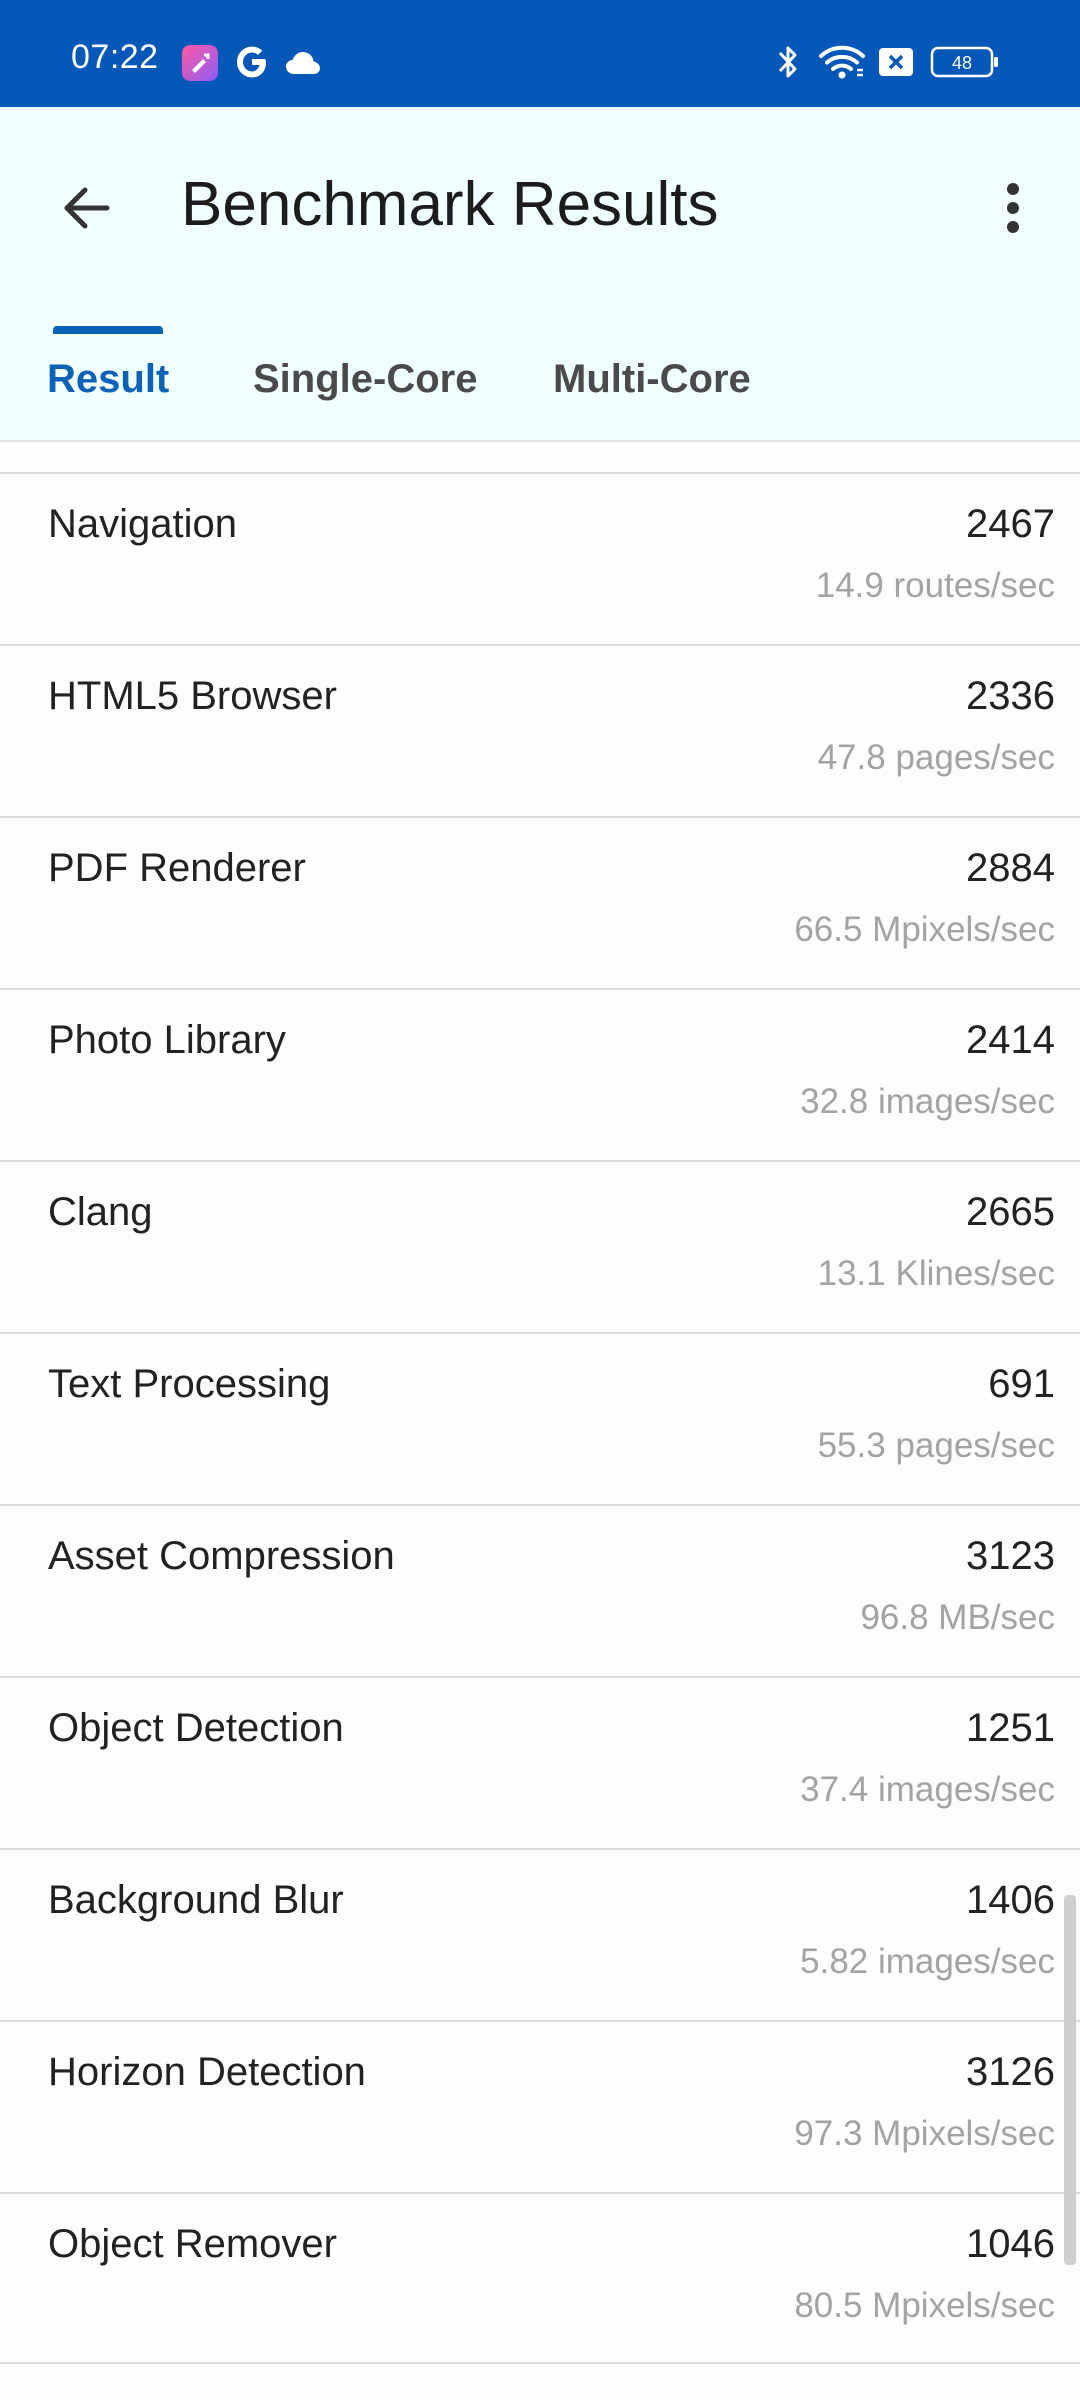 The height and width of the screenshot is (2400, 1080). Describe the element at coordinates (365, 381) in the screenshot. I see `tab-single-core: Single-Core` at that location.